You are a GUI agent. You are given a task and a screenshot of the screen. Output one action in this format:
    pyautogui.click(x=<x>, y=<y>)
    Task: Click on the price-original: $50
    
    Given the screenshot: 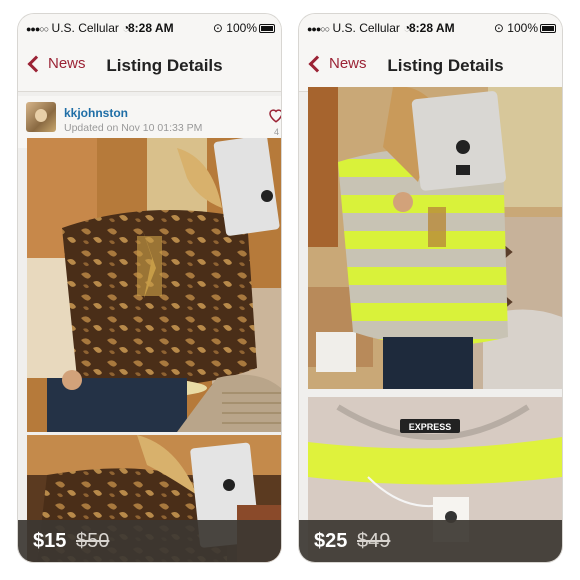 What is the action you would take?
    pyautogui.click(x=93, y=541)
    